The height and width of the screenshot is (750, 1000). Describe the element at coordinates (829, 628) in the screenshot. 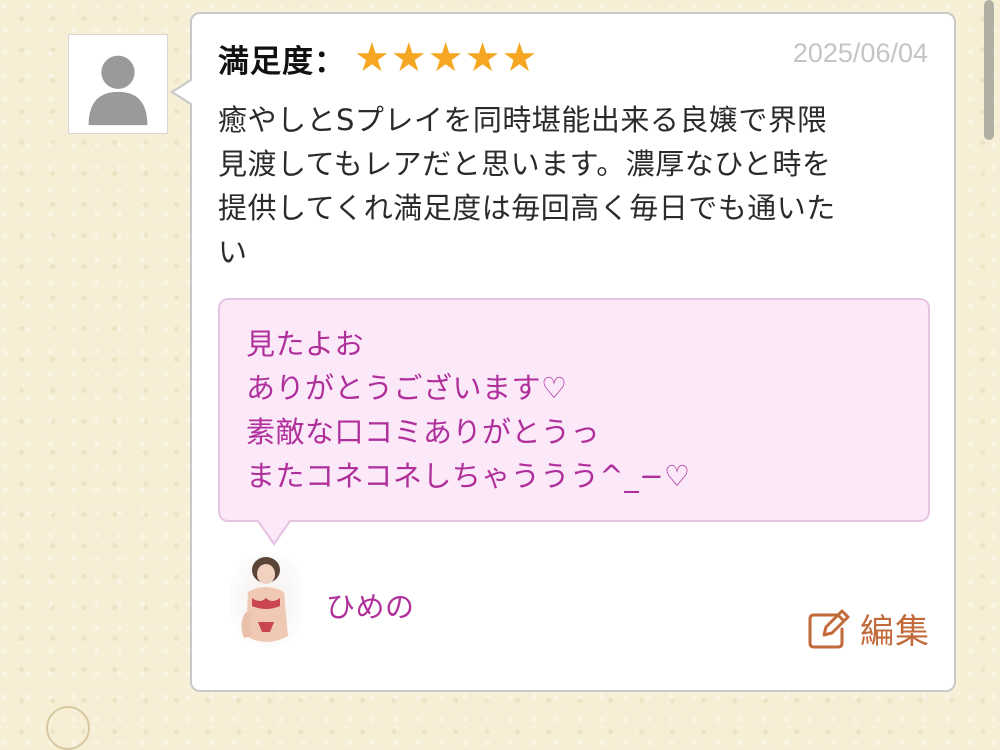

I see `pencil-square-icon` at that location.